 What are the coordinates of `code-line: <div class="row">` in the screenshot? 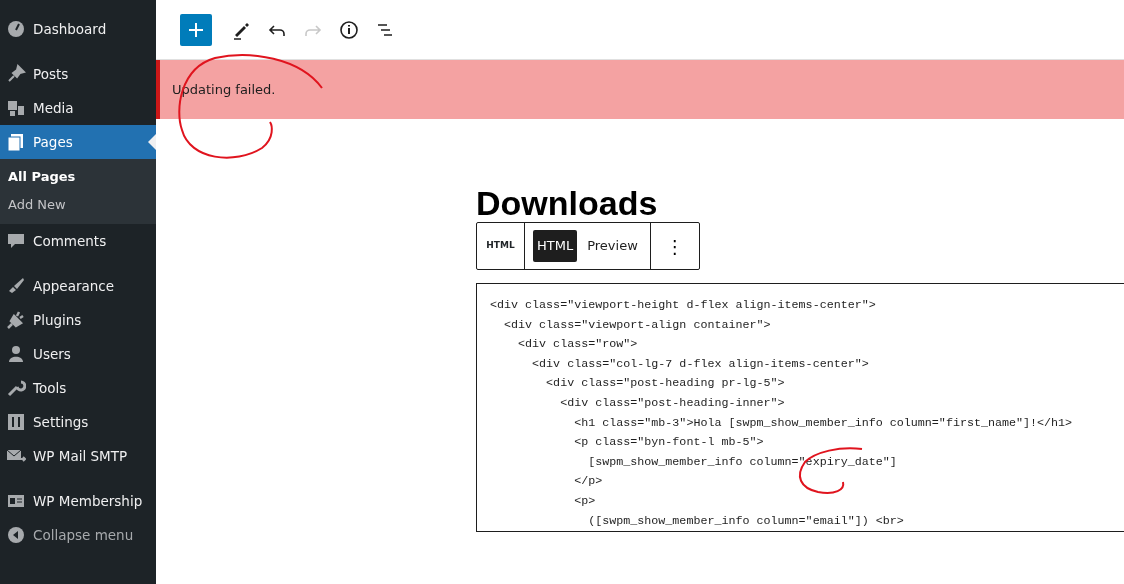 It's located at (578, 345).